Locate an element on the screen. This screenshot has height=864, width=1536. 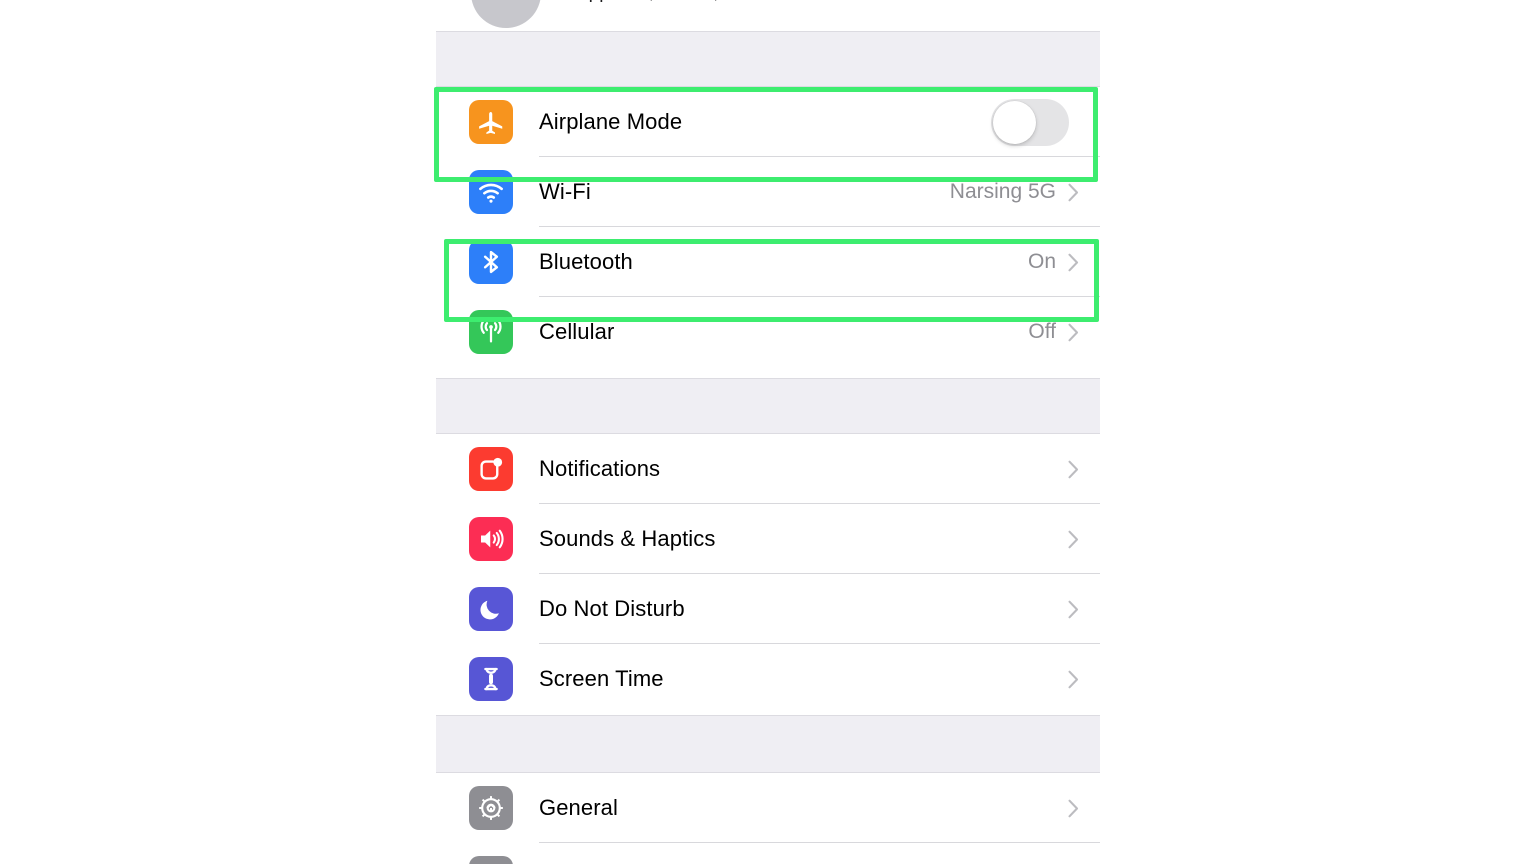
settings-row-do-not-disturb: Do Not Disturb is located at coordinates (768, 609).